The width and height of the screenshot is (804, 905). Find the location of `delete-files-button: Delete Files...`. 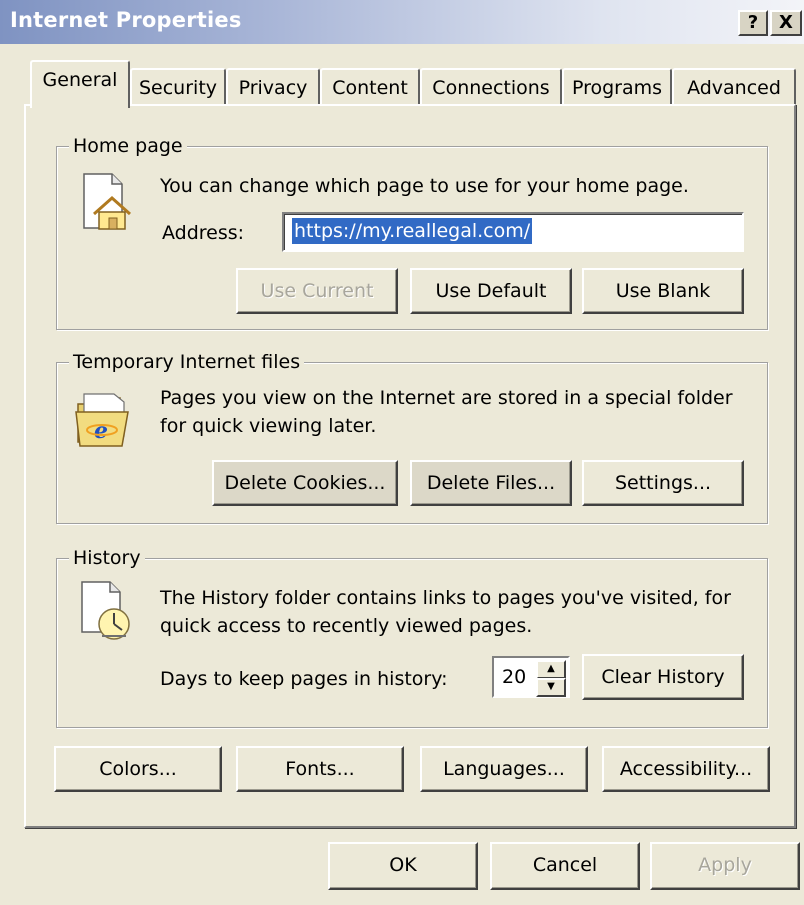

delete-files-button: Delete Files... is located at coordinates (491, 483).